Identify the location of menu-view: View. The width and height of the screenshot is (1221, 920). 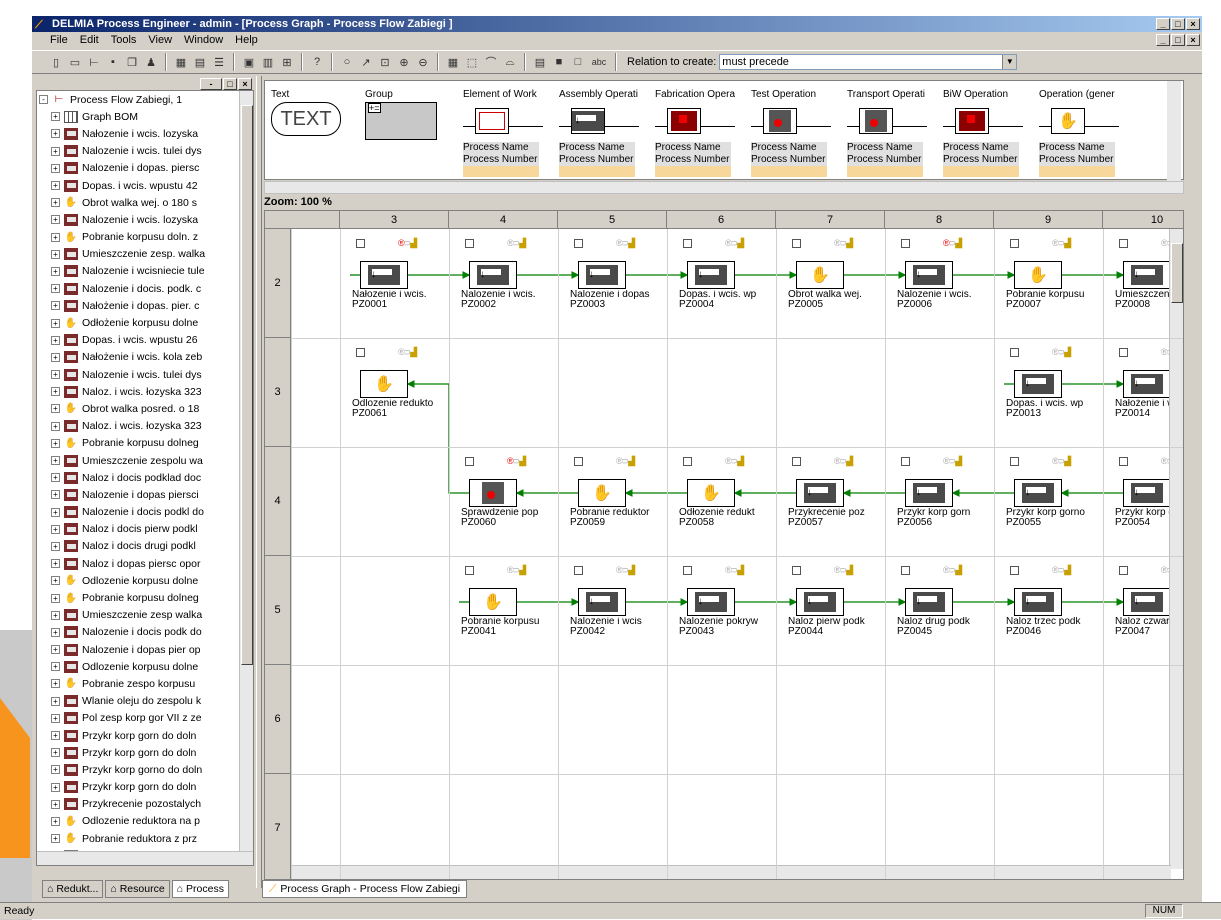
(160, 40).